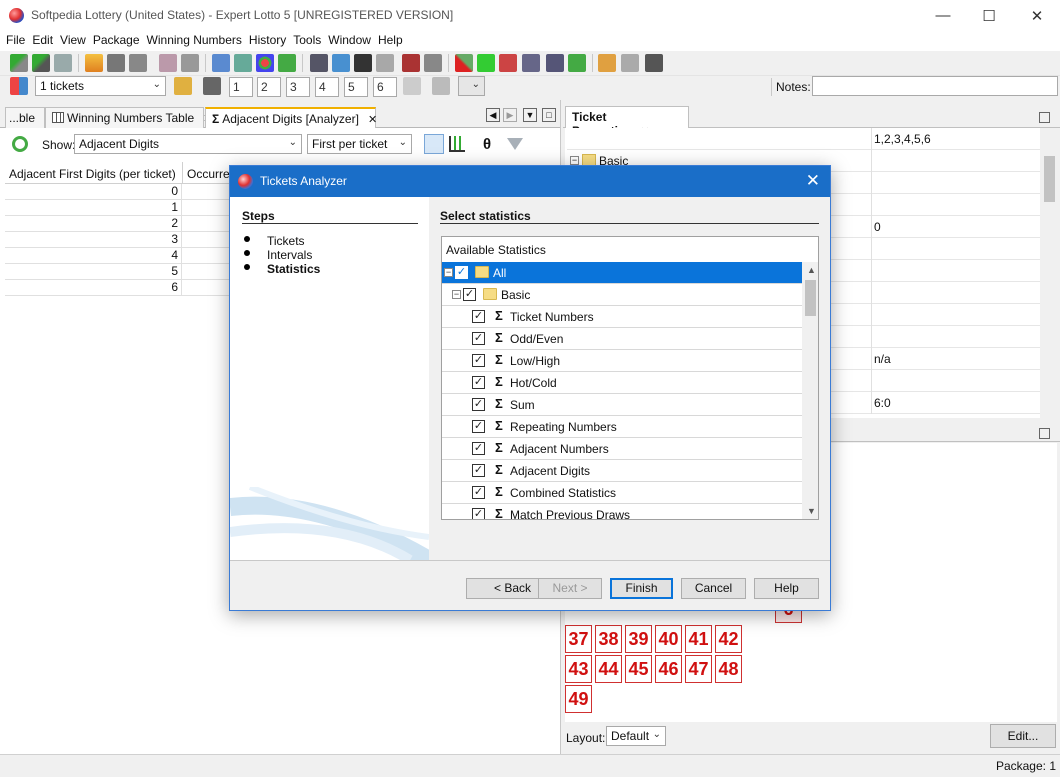  Describe the element at coordinates (803, 139) in the screenshot. I see `property-row: 1,2,3,4,5,6` at that location.